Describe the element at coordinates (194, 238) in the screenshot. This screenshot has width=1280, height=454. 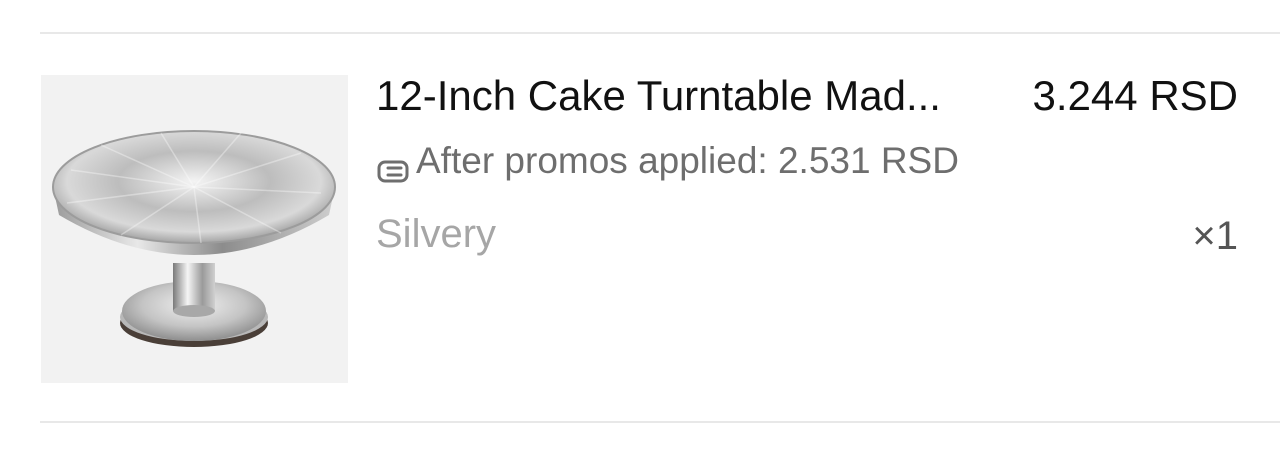
I see `cake-turntable-image` at that location.